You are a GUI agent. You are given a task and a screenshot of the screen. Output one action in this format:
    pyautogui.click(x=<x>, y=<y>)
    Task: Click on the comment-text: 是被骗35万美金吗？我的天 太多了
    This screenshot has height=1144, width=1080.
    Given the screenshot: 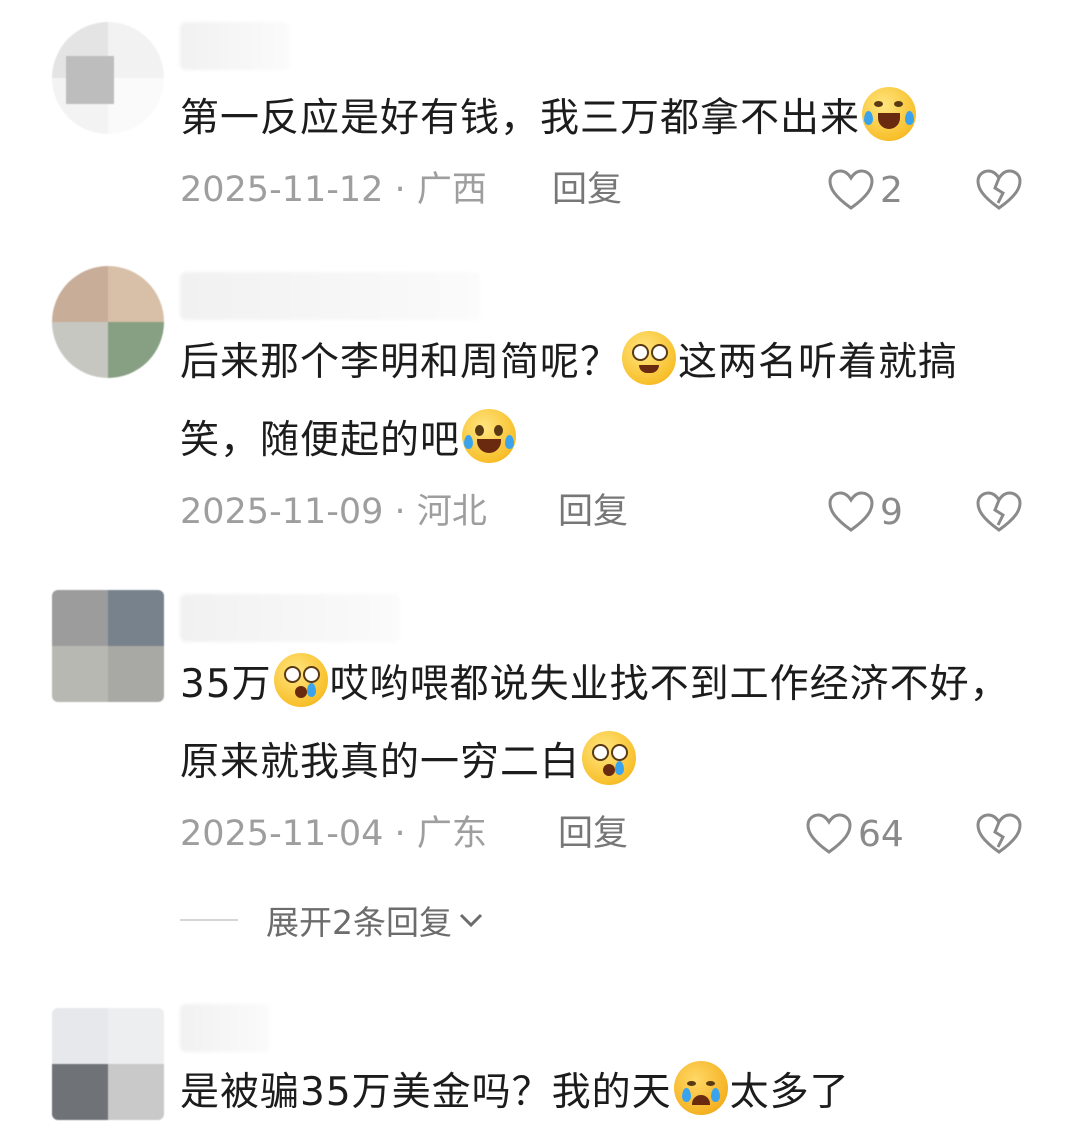 What is the action you would take?
    pyautogui.click(x=605, y=1093)
    